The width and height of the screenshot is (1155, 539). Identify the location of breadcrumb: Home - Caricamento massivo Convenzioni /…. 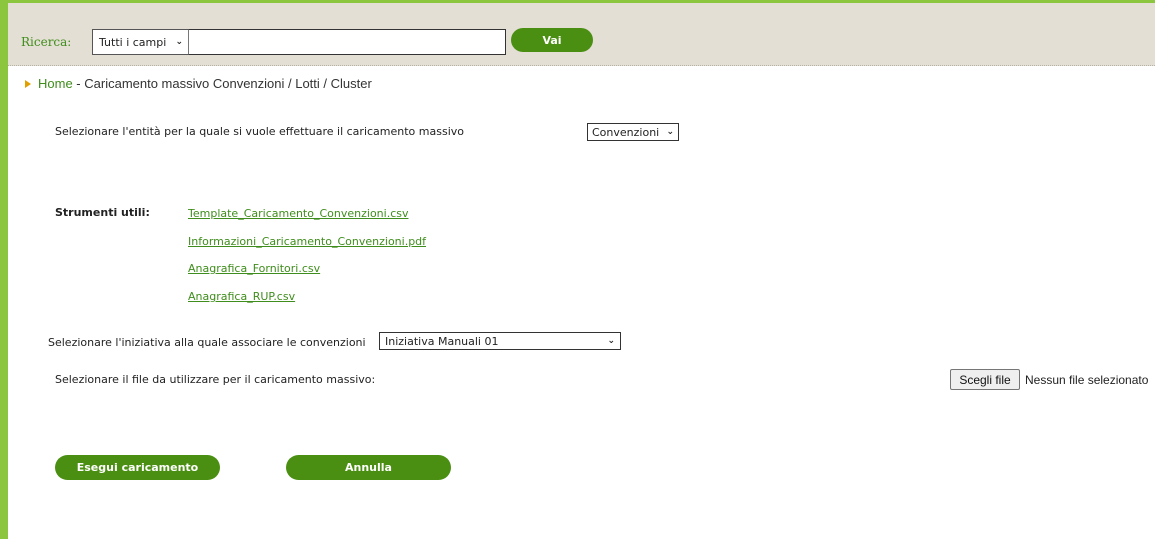
(198, 83).